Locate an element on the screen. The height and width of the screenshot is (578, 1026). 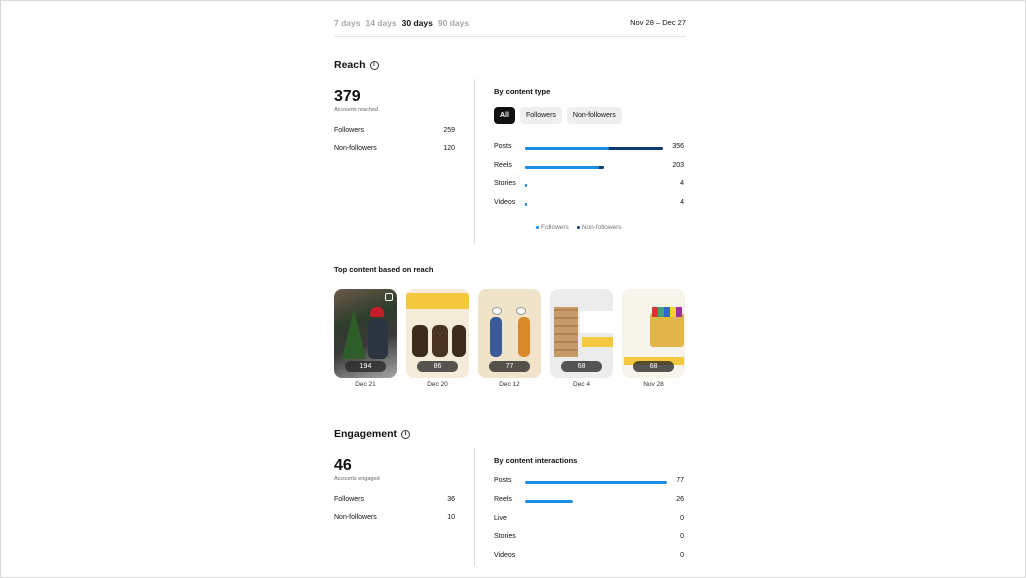
reach-title-text: Reach is located at coordinates (350, 65).